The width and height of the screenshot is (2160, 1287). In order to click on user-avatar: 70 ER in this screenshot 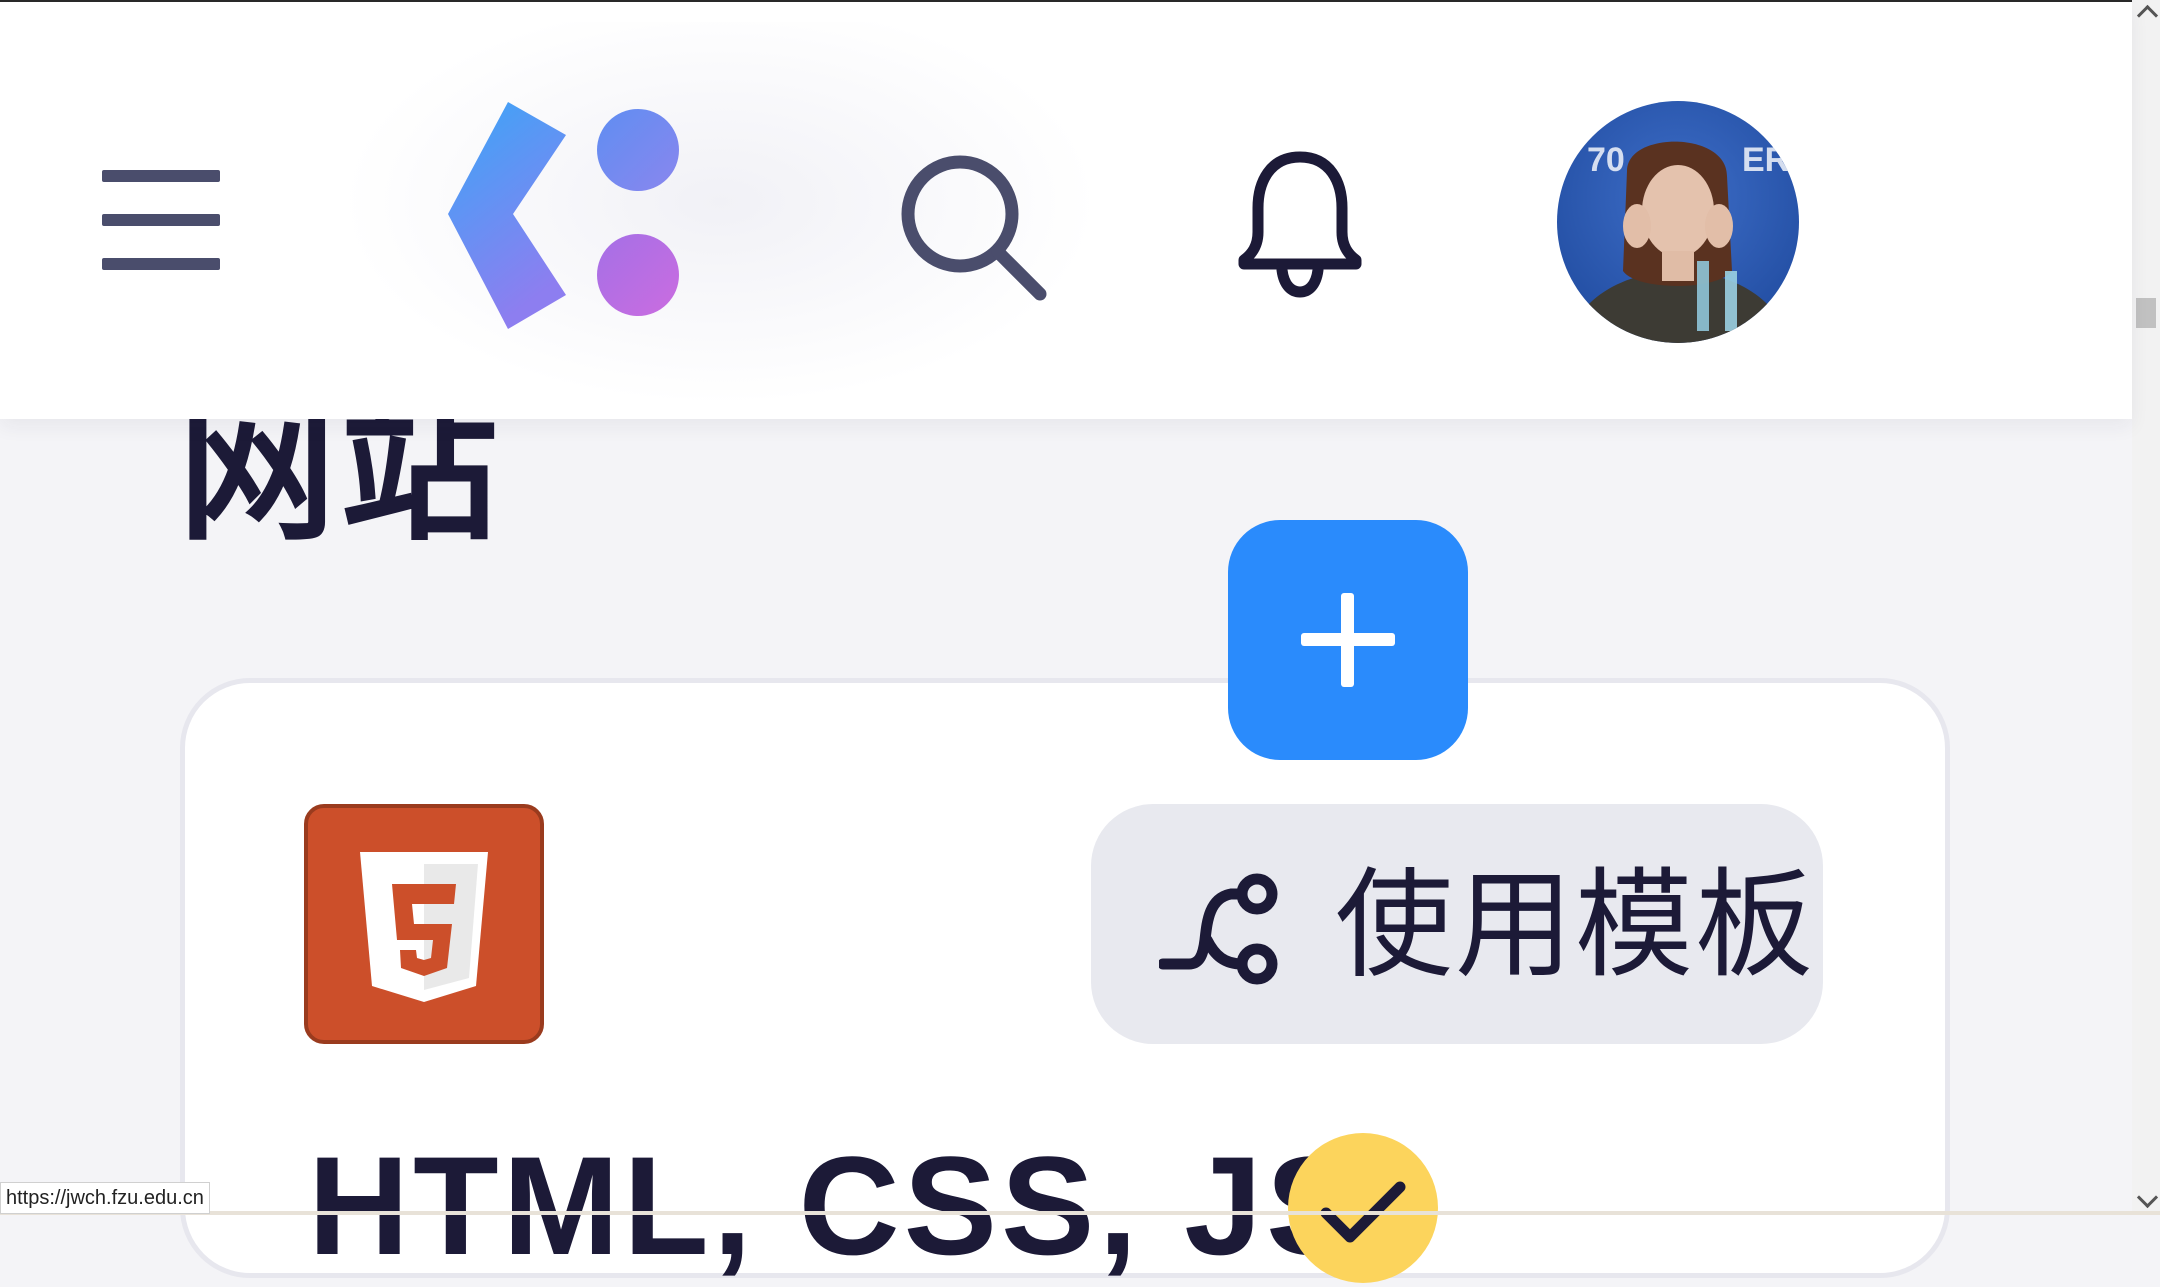, I will do `click(1678, 222)`.